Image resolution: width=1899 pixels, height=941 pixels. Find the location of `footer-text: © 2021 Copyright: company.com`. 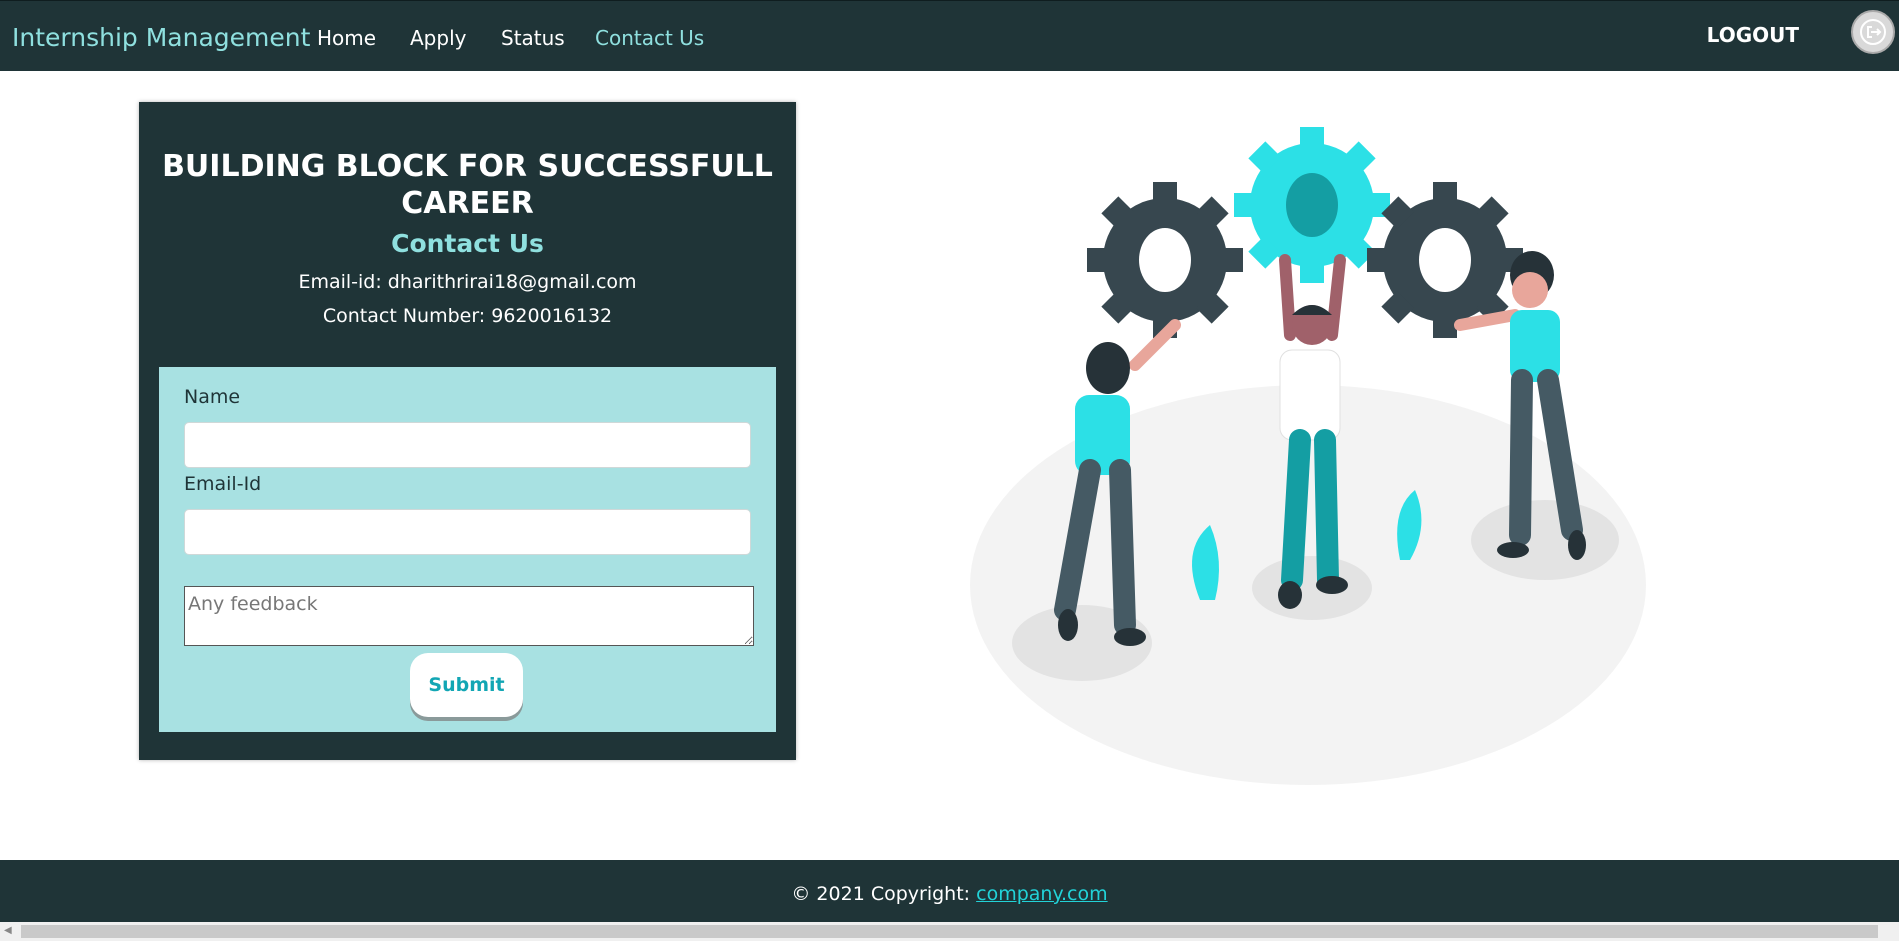

footer-text: © 2021 Copyright: company.com is located at coordinates (949, 894).